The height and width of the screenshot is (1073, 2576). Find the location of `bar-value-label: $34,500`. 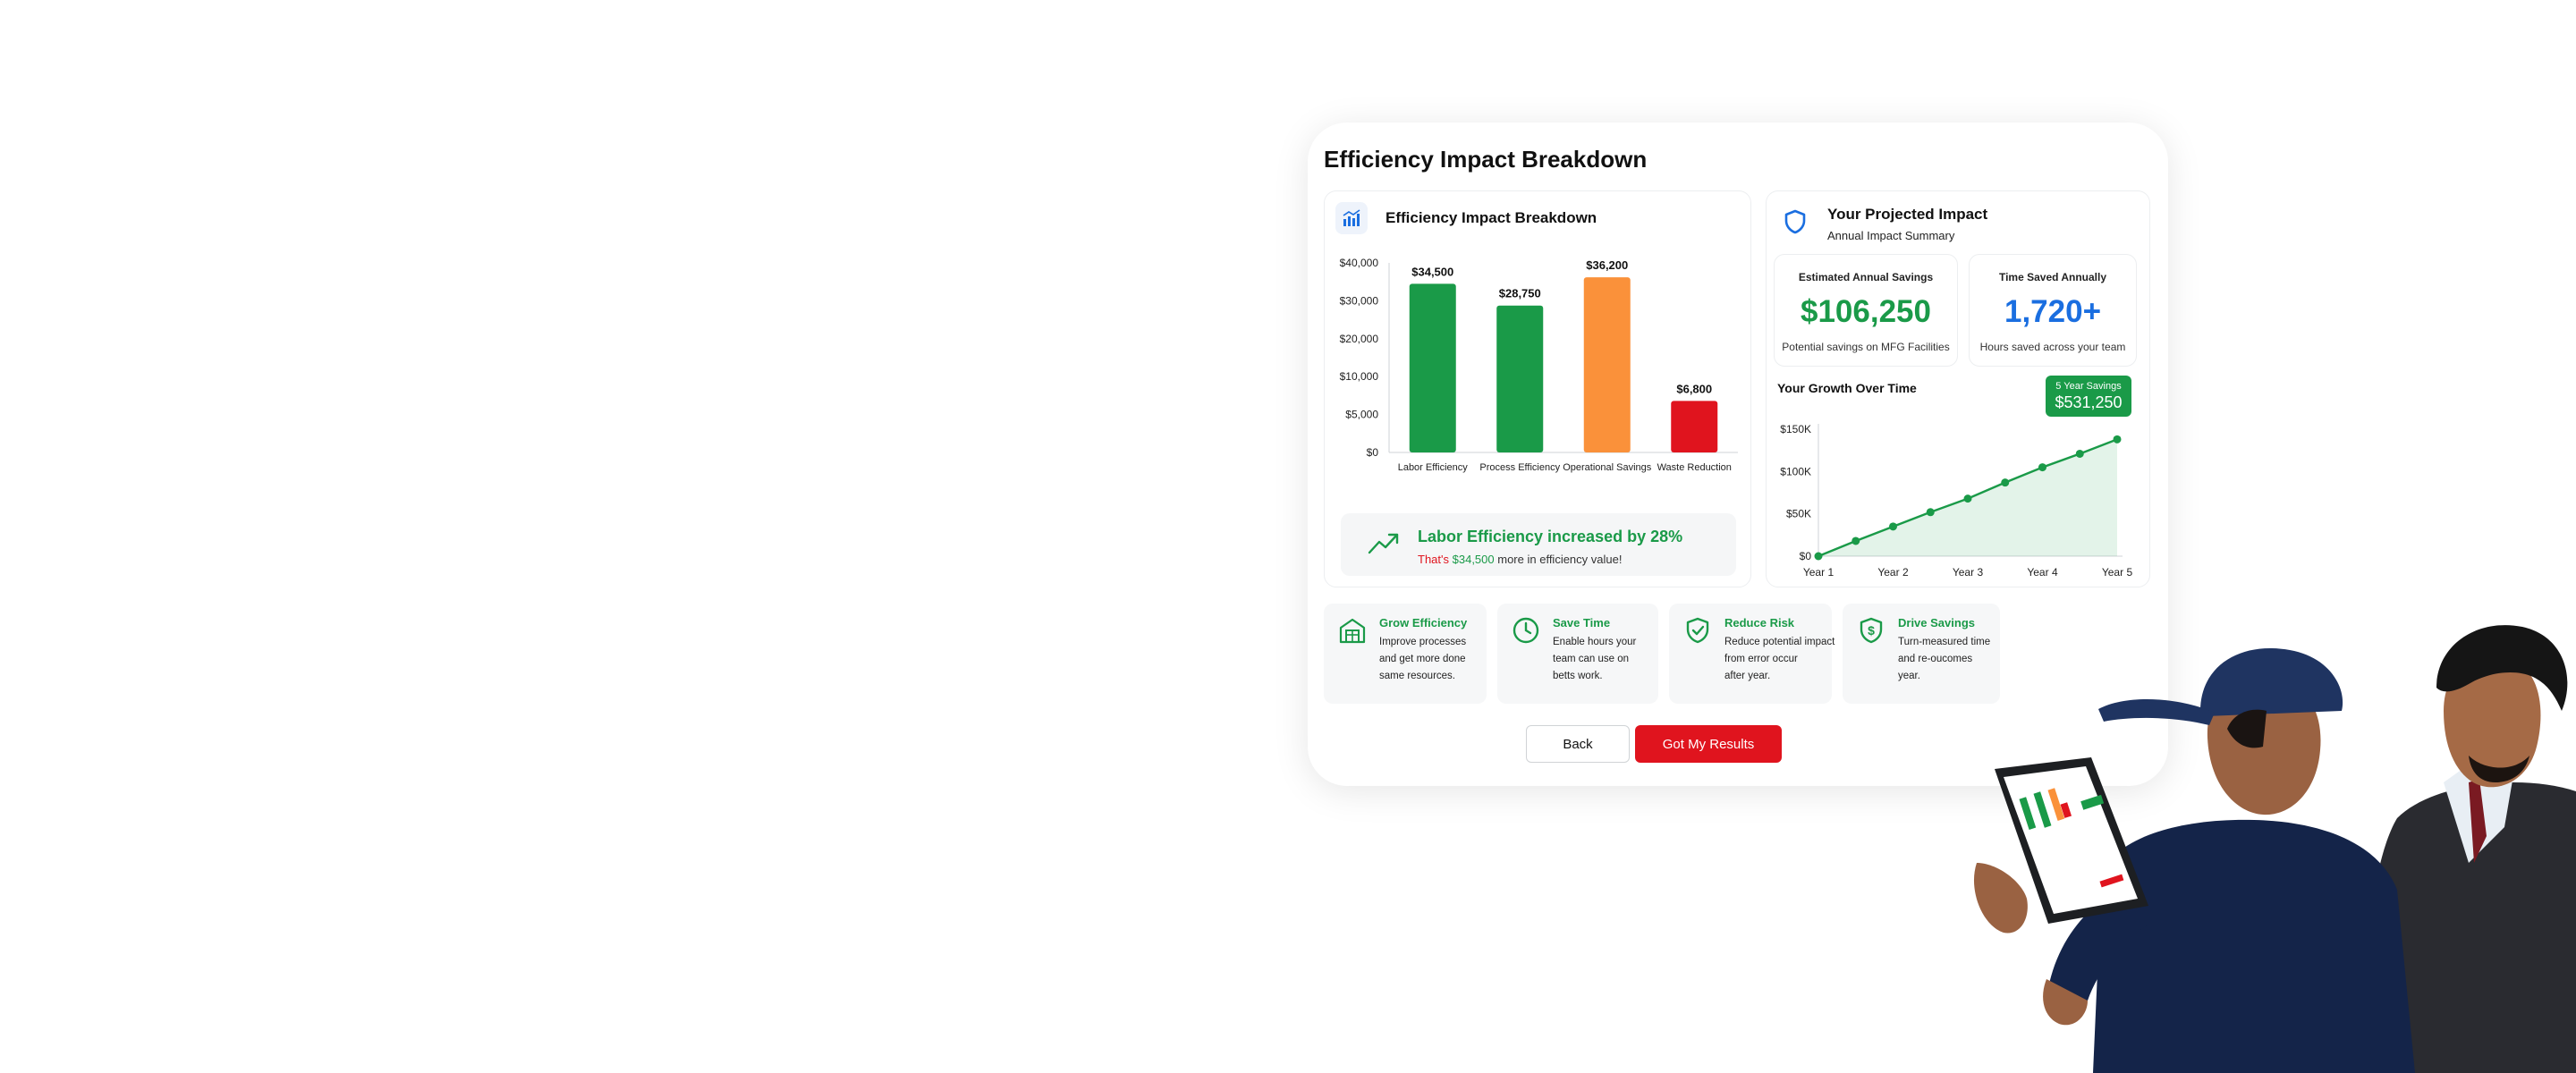

bar-value-label: $34,500 is located at coordinates (1432, 271).